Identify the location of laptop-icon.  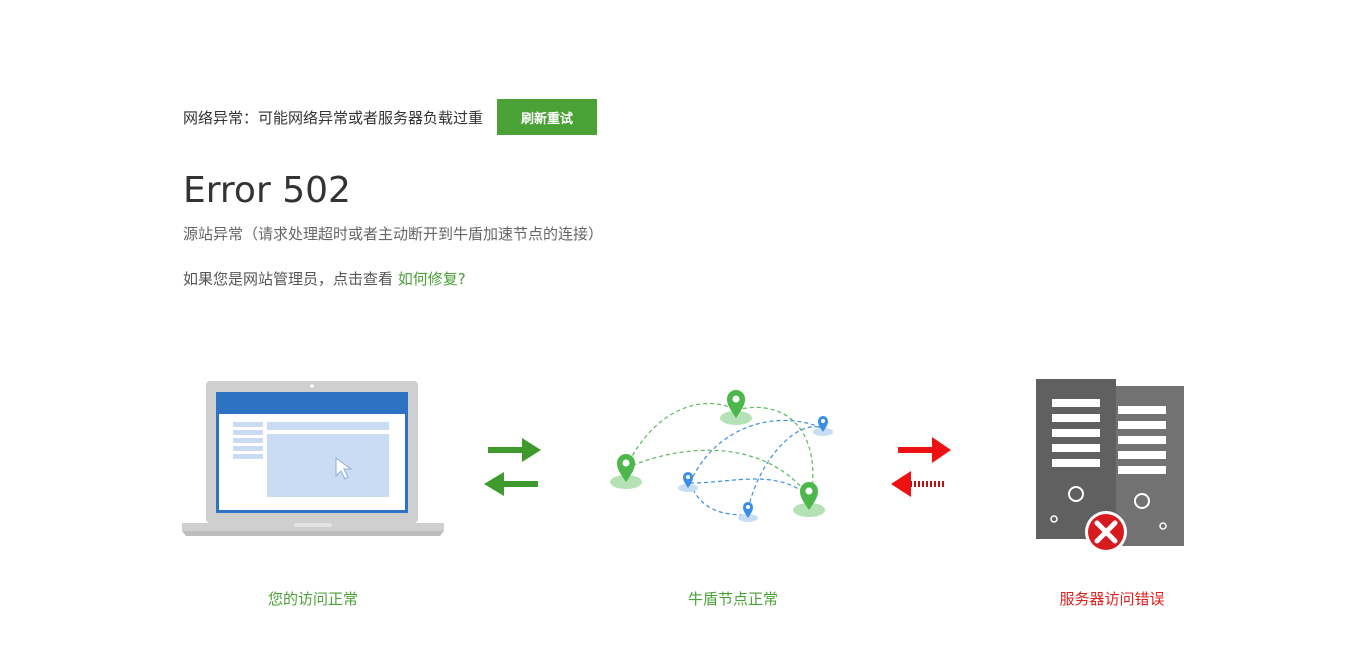
(313, 458).